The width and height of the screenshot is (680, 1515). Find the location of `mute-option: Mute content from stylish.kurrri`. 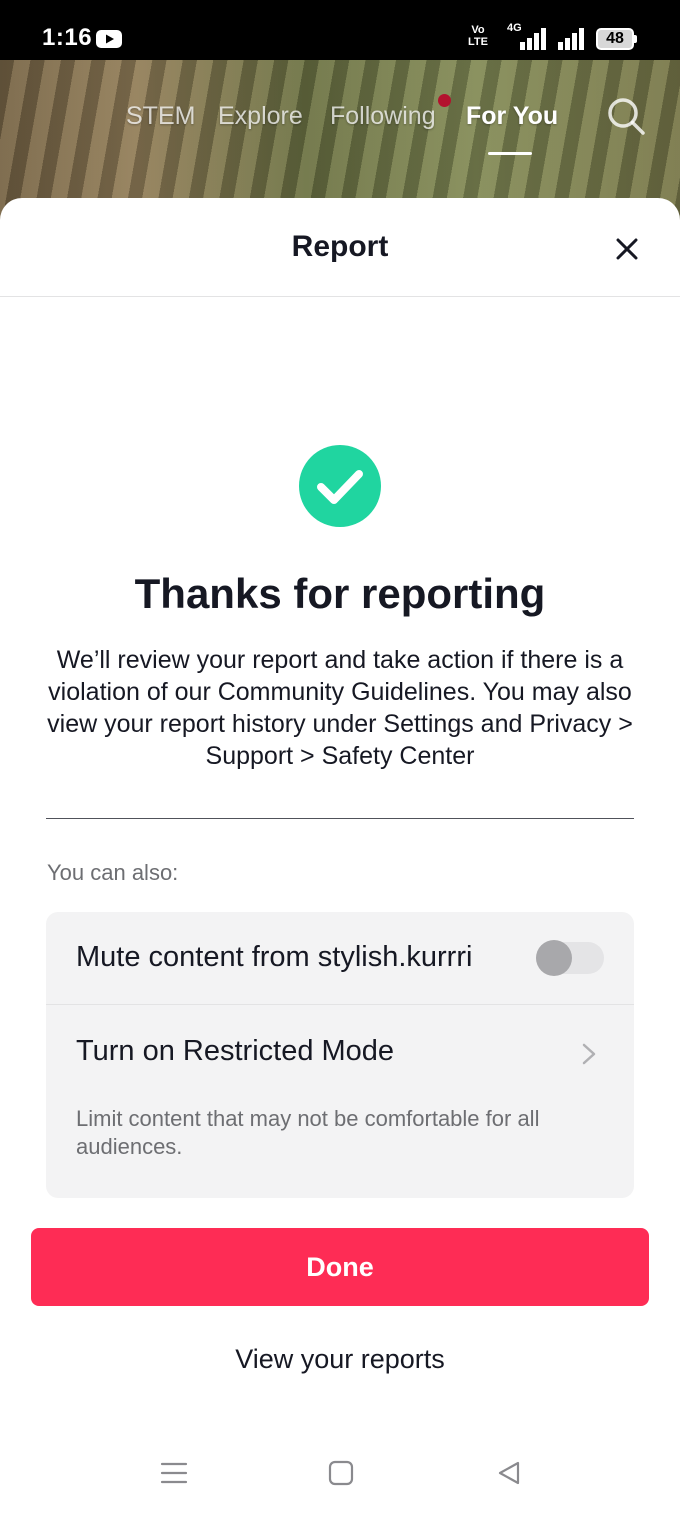

mute-option: Mute content from stylish.kurrri is located at coordinates (340, 958).